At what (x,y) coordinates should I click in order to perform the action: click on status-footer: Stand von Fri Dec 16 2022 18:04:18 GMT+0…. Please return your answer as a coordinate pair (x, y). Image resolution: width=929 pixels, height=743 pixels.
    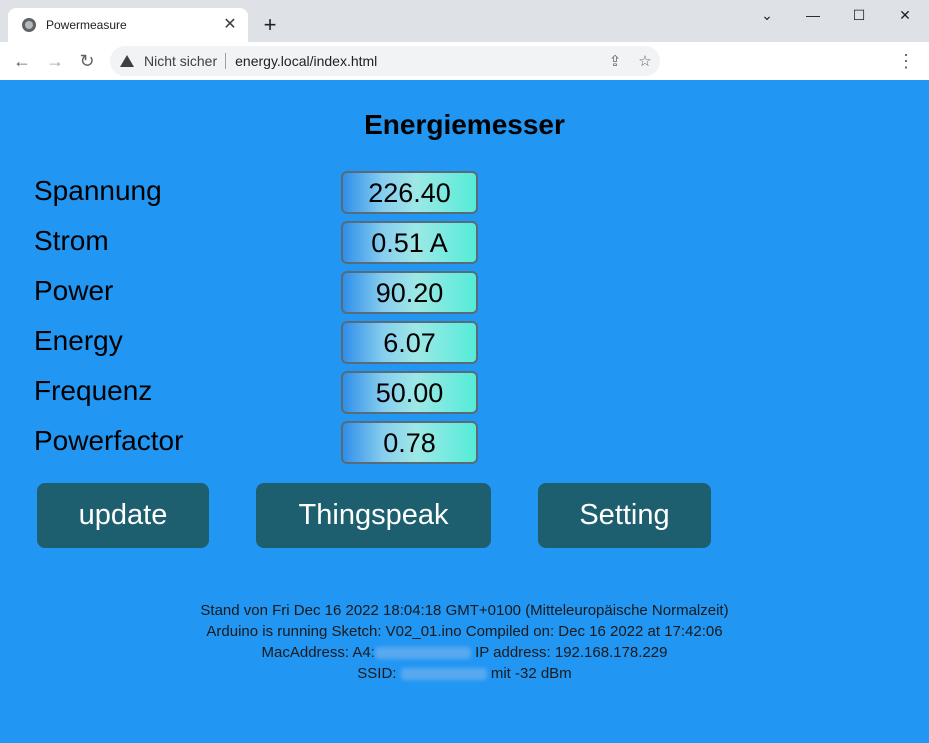
    Looking at the image, I should click on (464, 642).